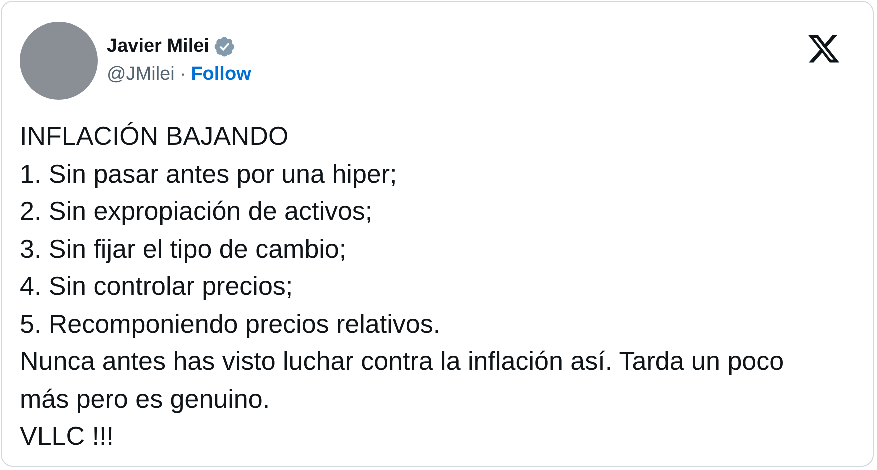 Image resolution: width=877 pixels, height=470 pixels. Describe the element at coordinates (197, 211) in the screenshot. I see `tweet-text: 2. Sin expropiación de activos;` at that location.